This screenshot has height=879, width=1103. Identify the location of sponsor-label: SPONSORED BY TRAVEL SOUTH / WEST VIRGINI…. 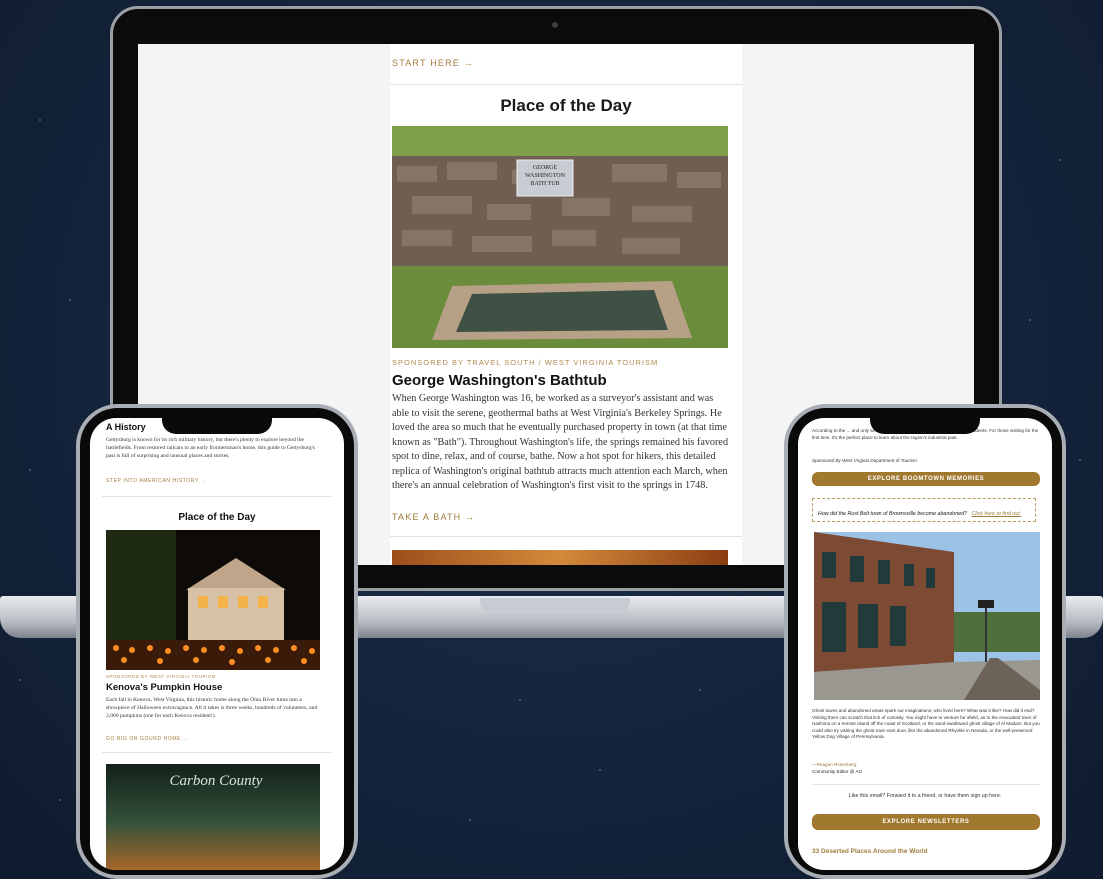
(525, 362).